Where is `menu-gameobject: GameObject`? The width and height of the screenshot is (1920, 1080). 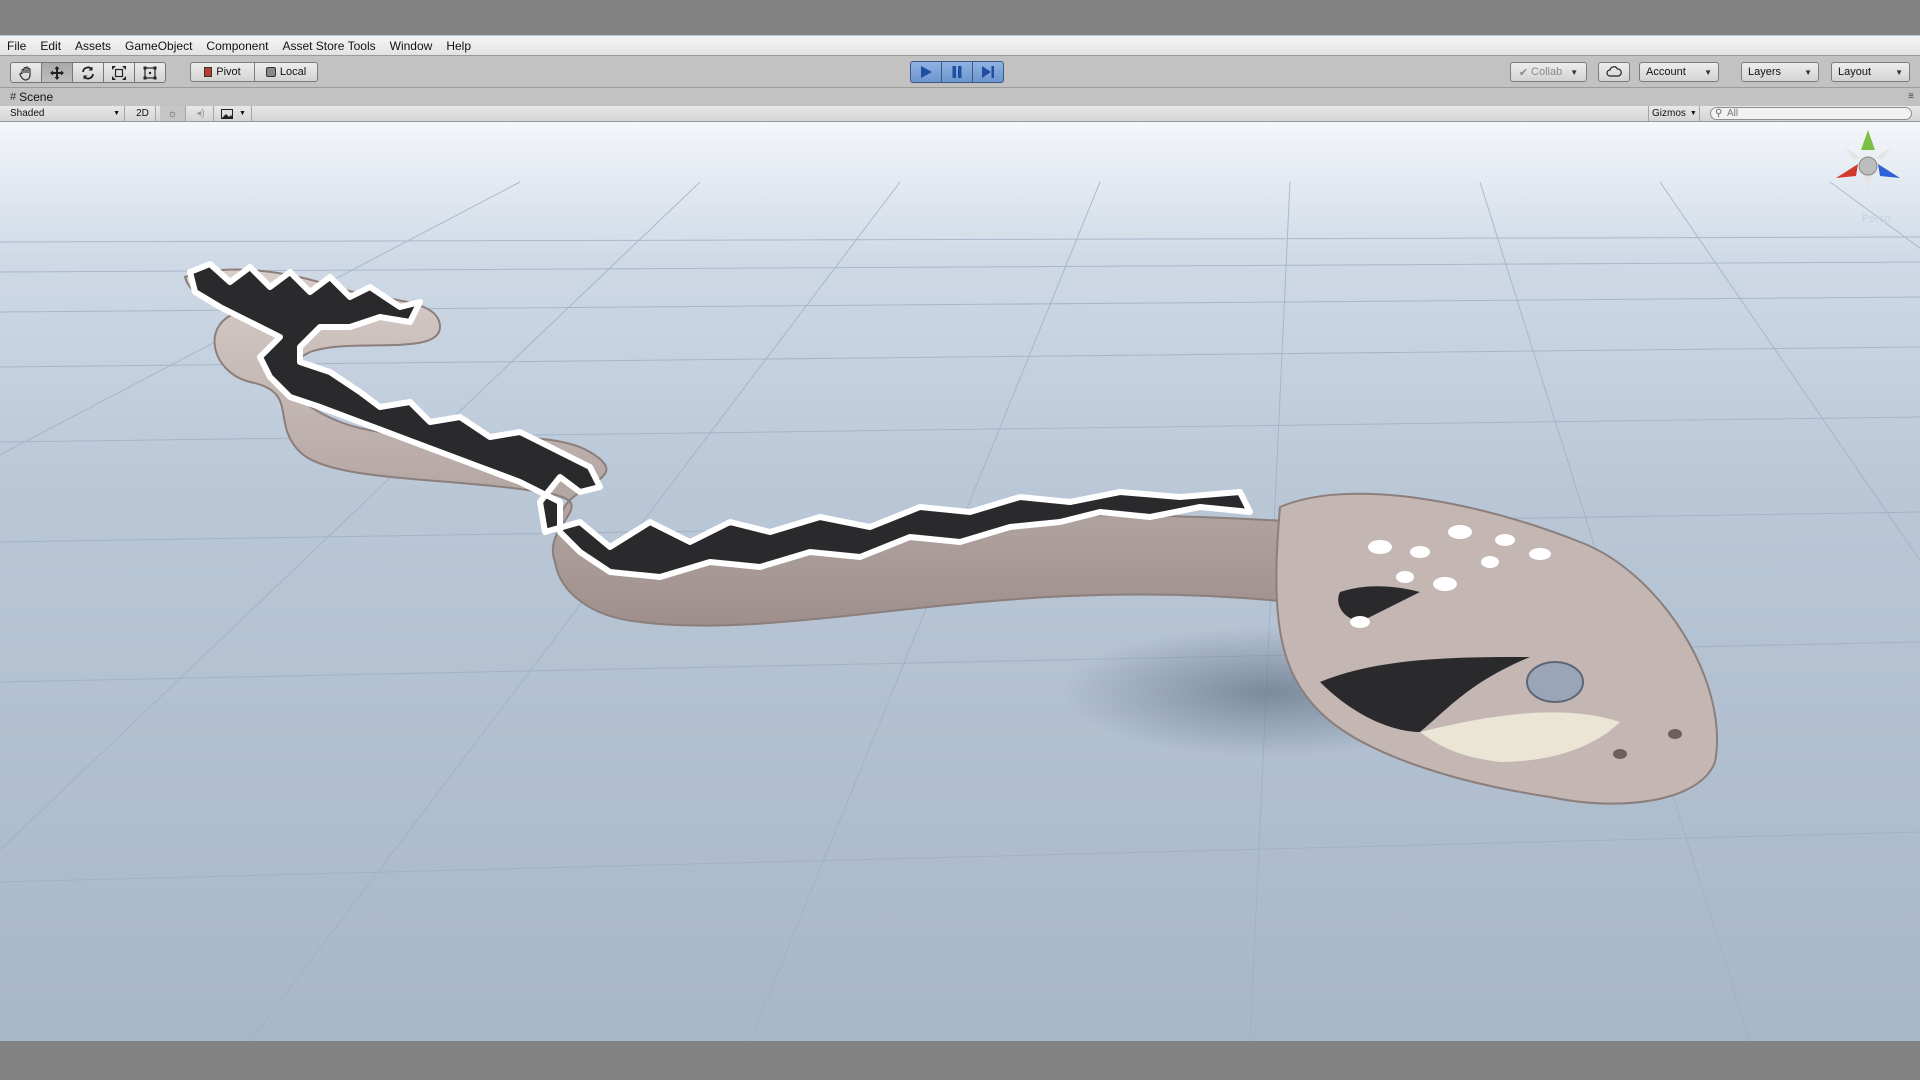 menu-gameobject: GameObject is located at coordinates (158, 46).